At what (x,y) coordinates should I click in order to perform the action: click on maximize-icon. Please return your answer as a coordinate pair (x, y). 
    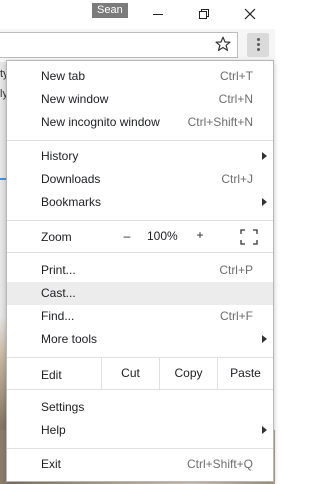
    Looking at the image, I should click on (204, 14).